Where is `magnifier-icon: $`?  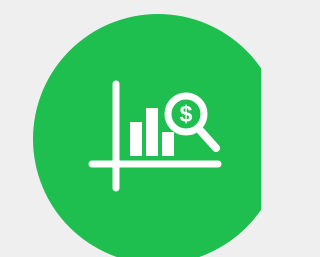
magnifier-icon: $ is located at coordinates (192, 122).